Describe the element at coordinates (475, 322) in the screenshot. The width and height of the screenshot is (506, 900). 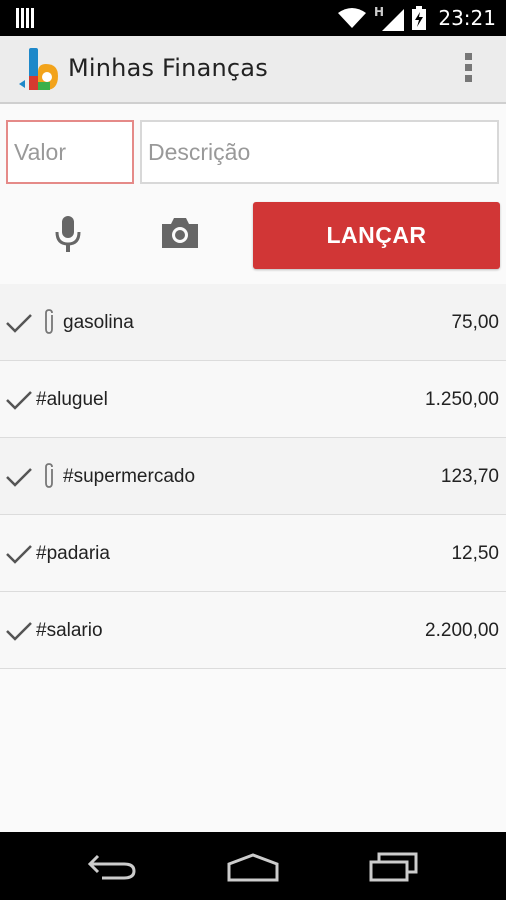
I see `item-amount: 75,00` at that location.